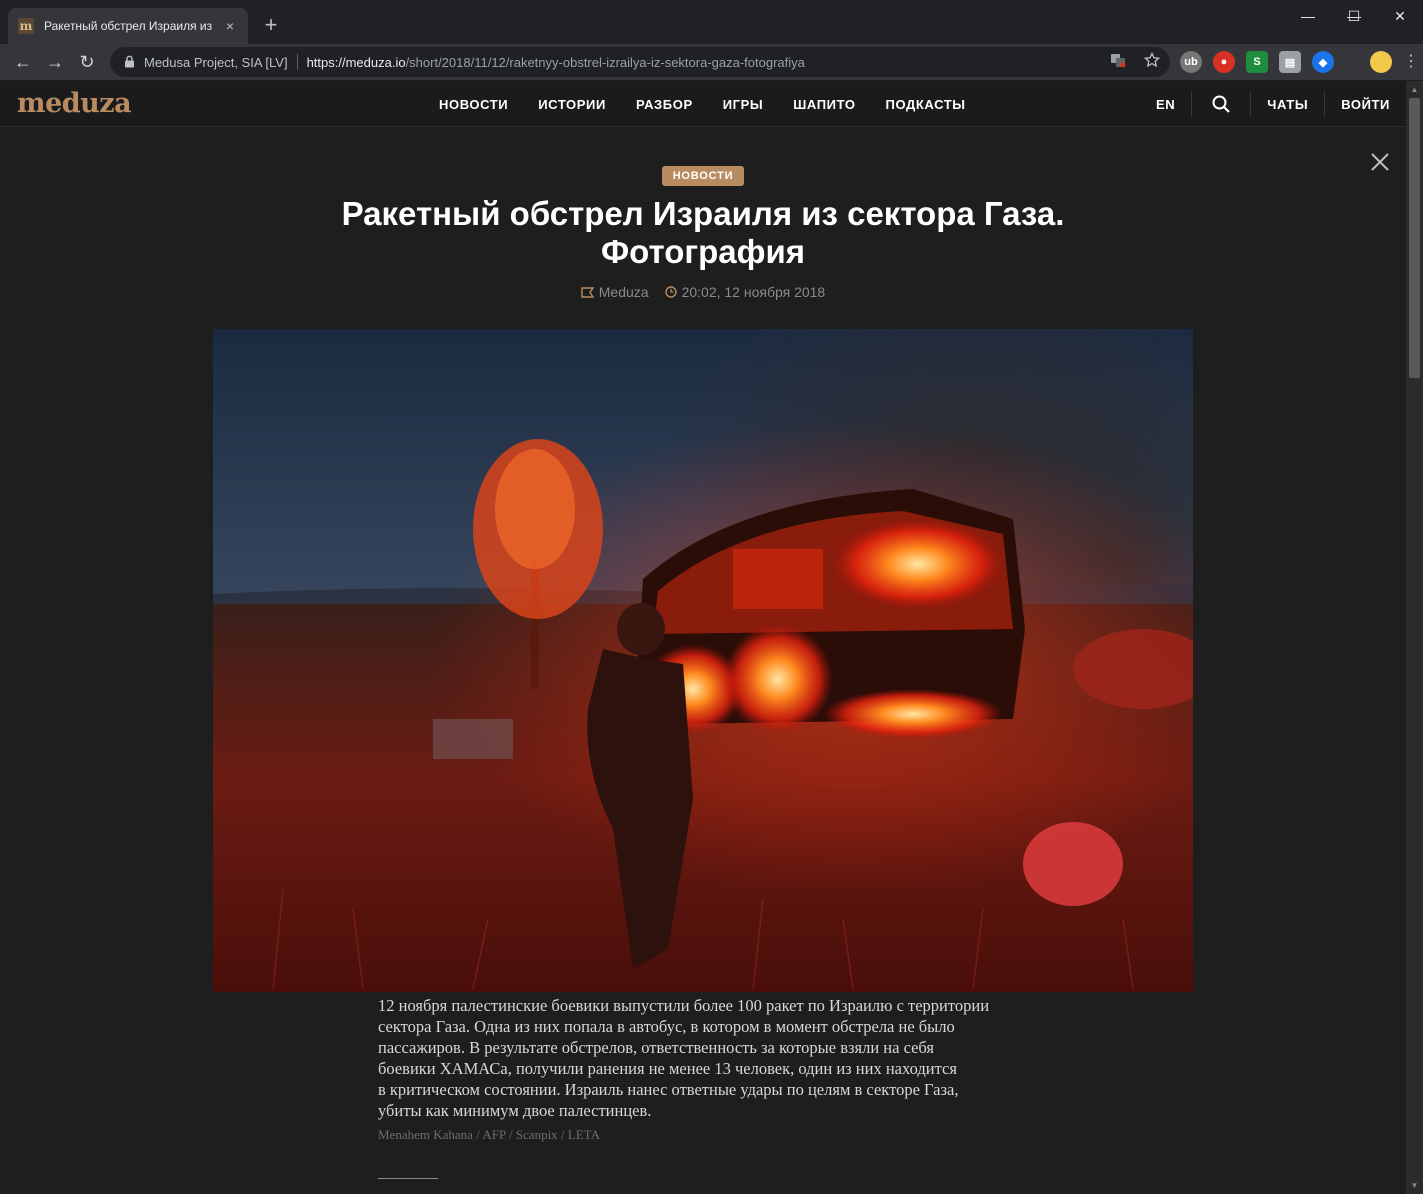 This screenshot has height=1194, width=1423. What do you see at coordinates (1414, 1185) in the screenshot?
I see `scroll-down-arrow-icon: ▼` at bounding box center [1414, 1185].